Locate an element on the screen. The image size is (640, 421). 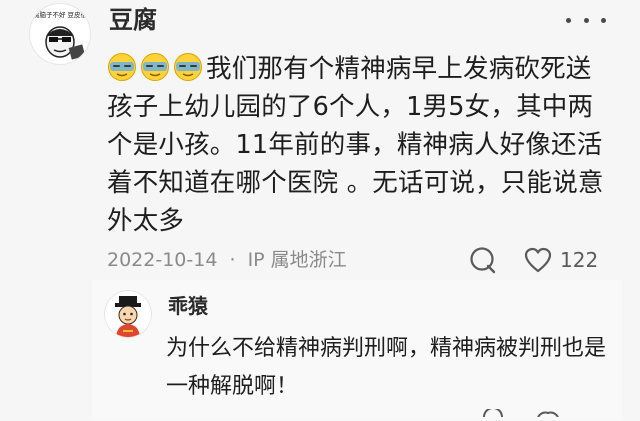
heart-icon is located at coordinates (538, 260).